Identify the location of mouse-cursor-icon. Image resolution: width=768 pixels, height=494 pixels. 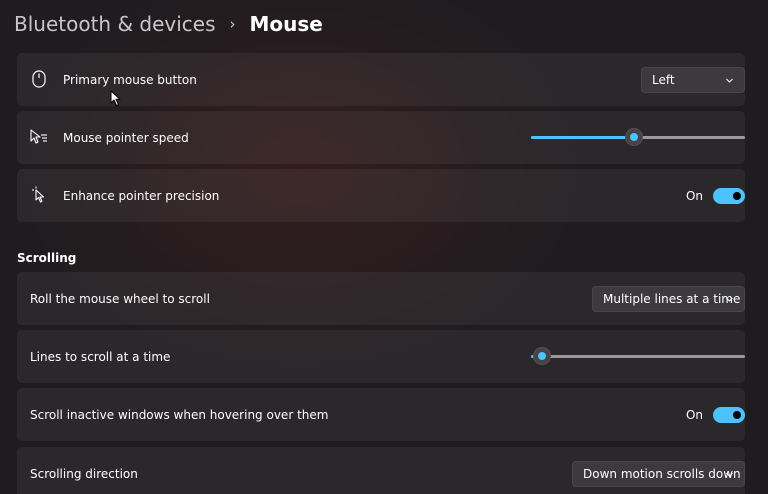
(115, 98).